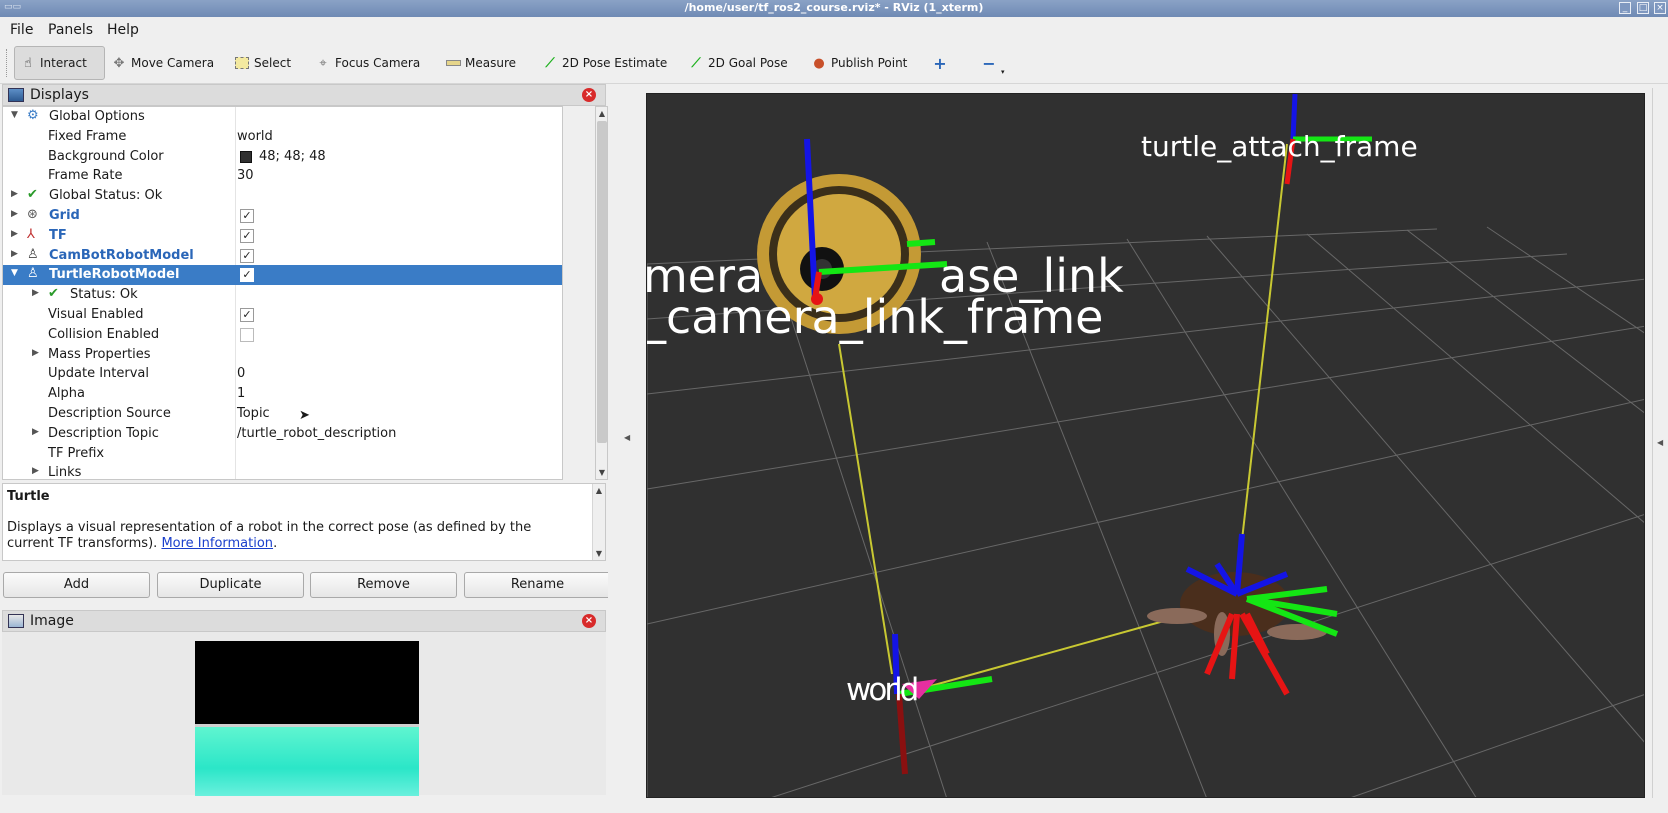 This screenshot has height=813, width=1668. I want to click on tree-row-frame-rate: Frame Rate 30, so click(282, 176).